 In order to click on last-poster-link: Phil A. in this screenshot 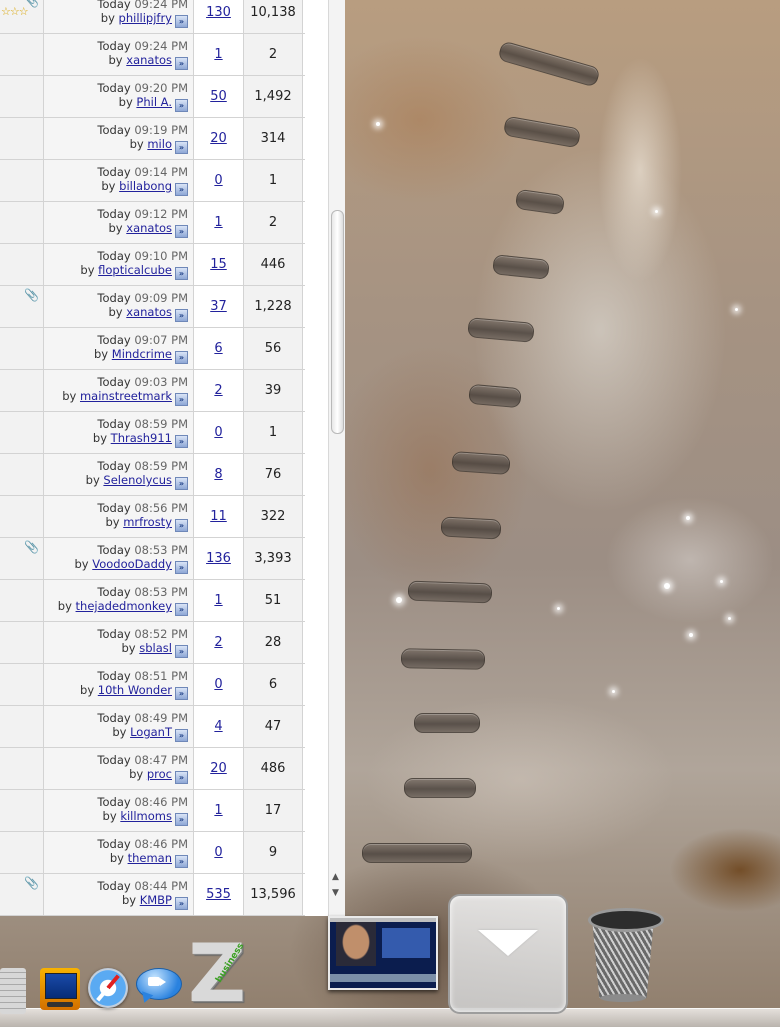, I will do `click(154, 102)`.